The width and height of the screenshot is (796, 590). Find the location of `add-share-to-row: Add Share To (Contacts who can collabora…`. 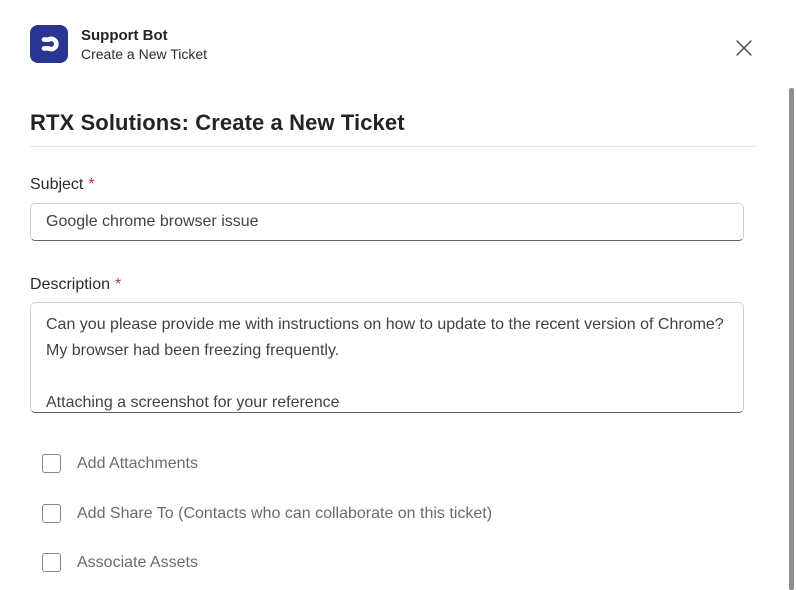

add-share-to-row: Add Share To (Contacts who can collabora… is located at coordinates (267, 513).